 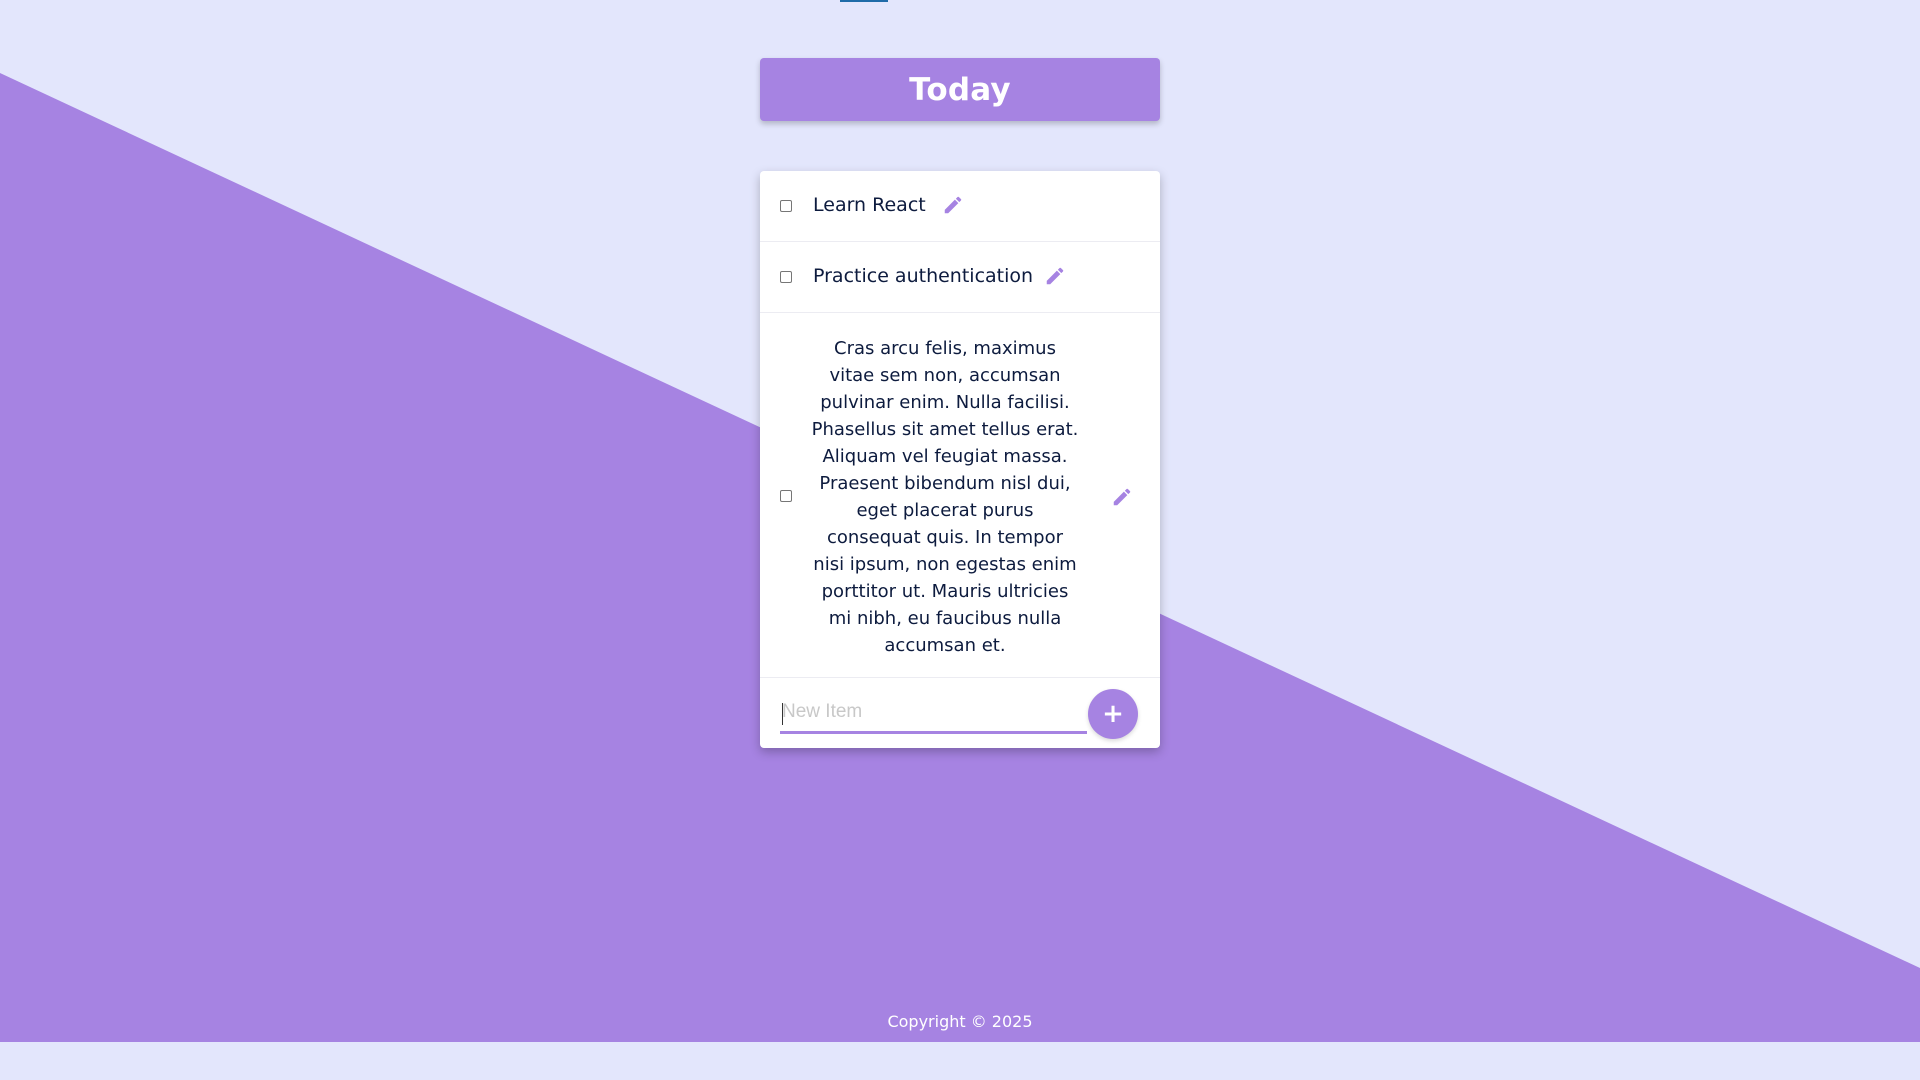 I want to click on new-item-input, so click(x=933, y=713).